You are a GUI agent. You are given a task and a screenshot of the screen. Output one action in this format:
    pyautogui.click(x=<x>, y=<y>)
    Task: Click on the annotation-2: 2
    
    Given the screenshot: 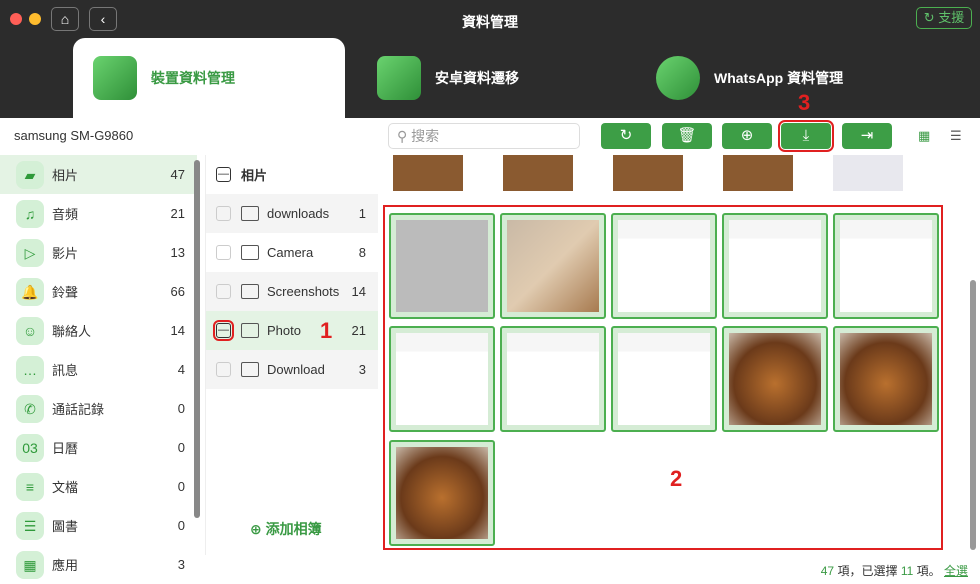 What is the action you would take?
    pyautogui.click(x=676, y=478)
    